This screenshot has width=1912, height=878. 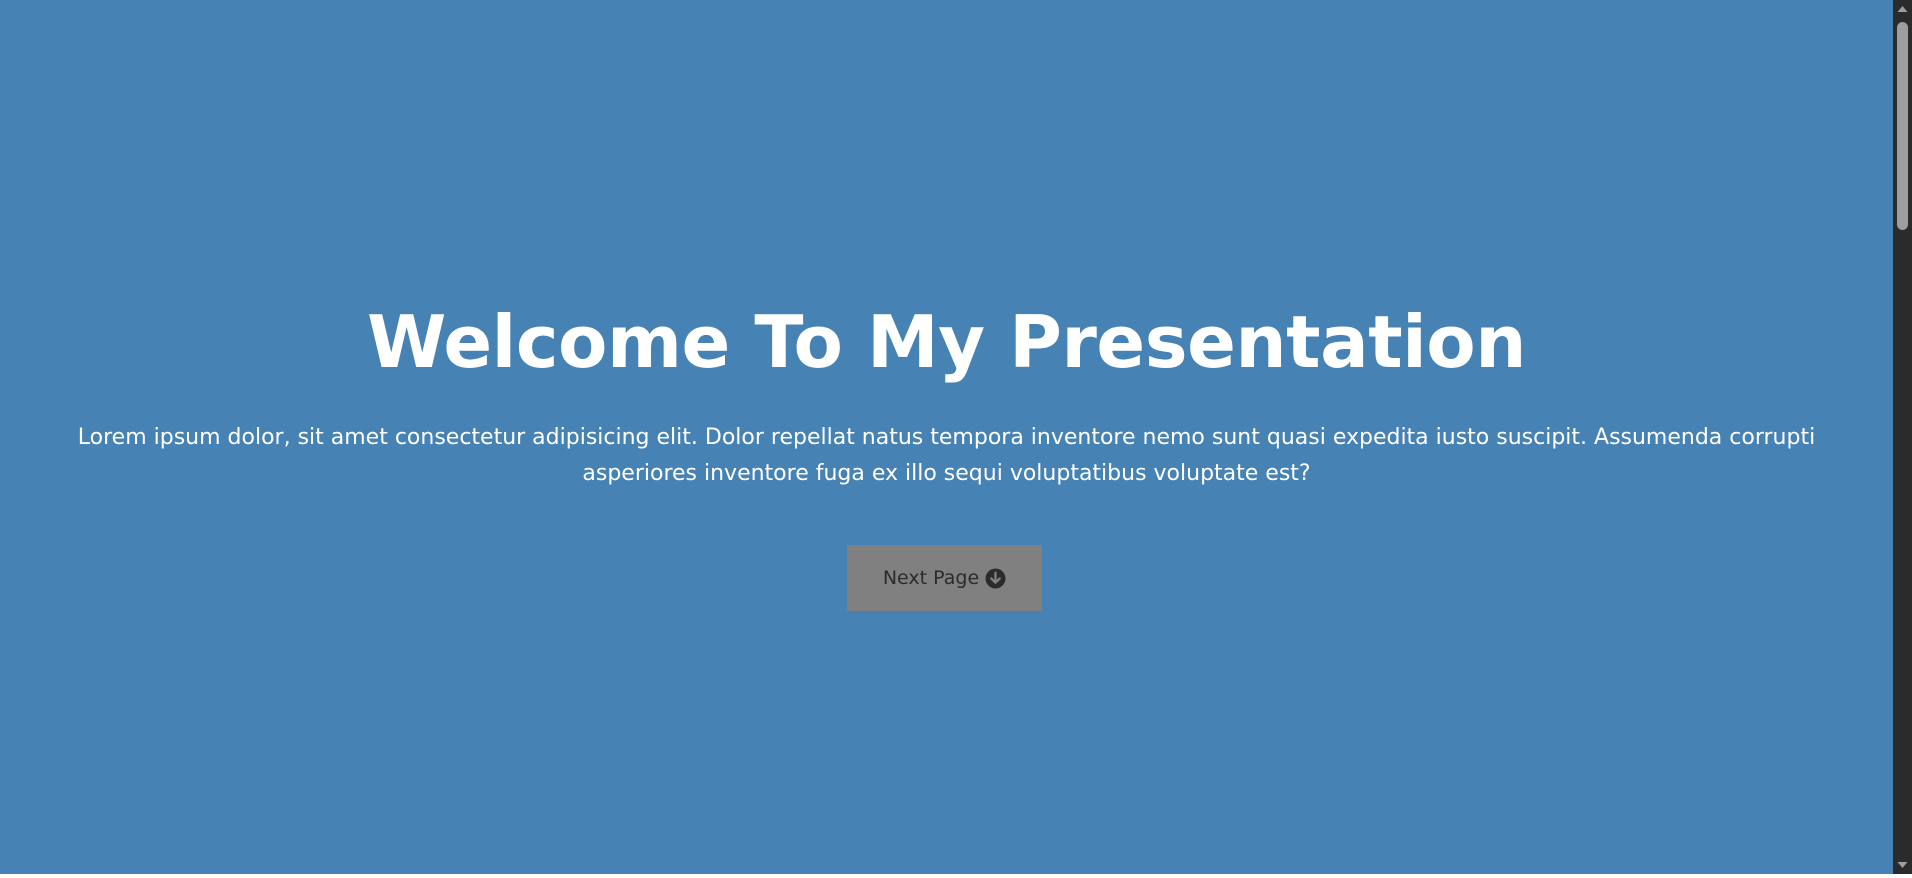 I want to click on scroll-up-arrow-icon, so click(x=1902, y=9).